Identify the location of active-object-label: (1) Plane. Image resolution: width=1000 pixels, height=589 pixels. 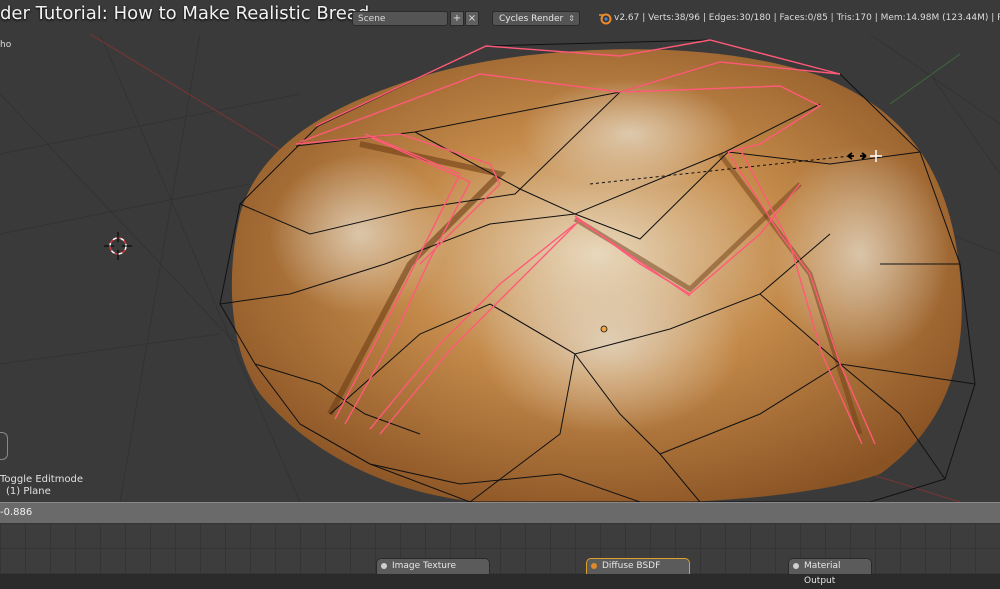
(28, 491).